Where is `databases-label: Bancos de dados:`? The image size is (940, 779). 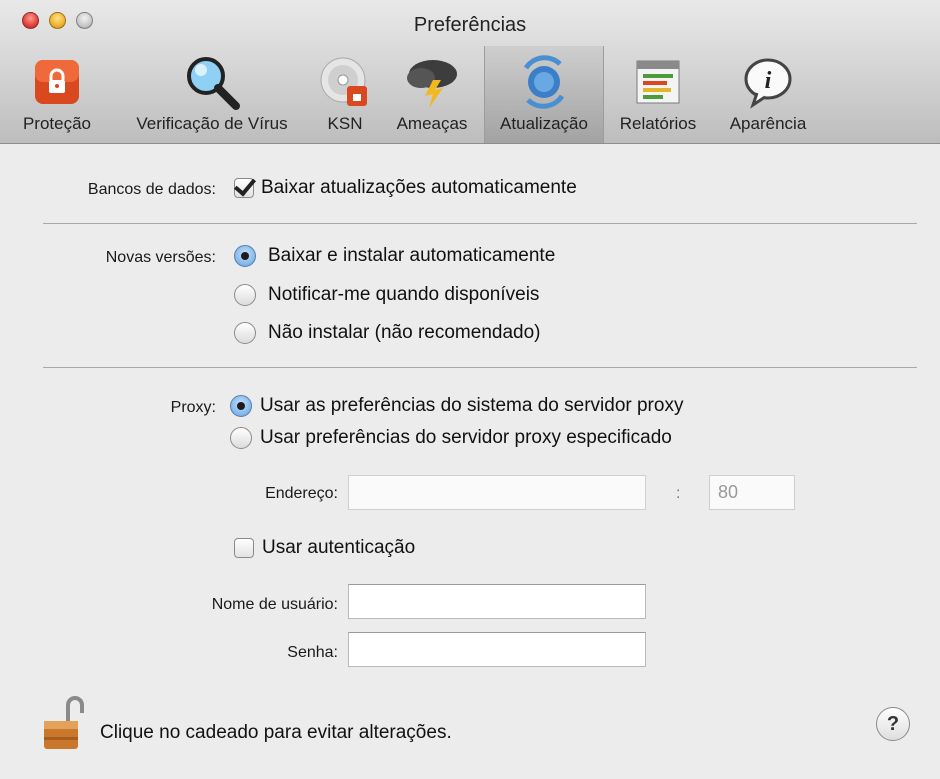 databases-label: Bancos de dados: is located at coordinates (151, 189).